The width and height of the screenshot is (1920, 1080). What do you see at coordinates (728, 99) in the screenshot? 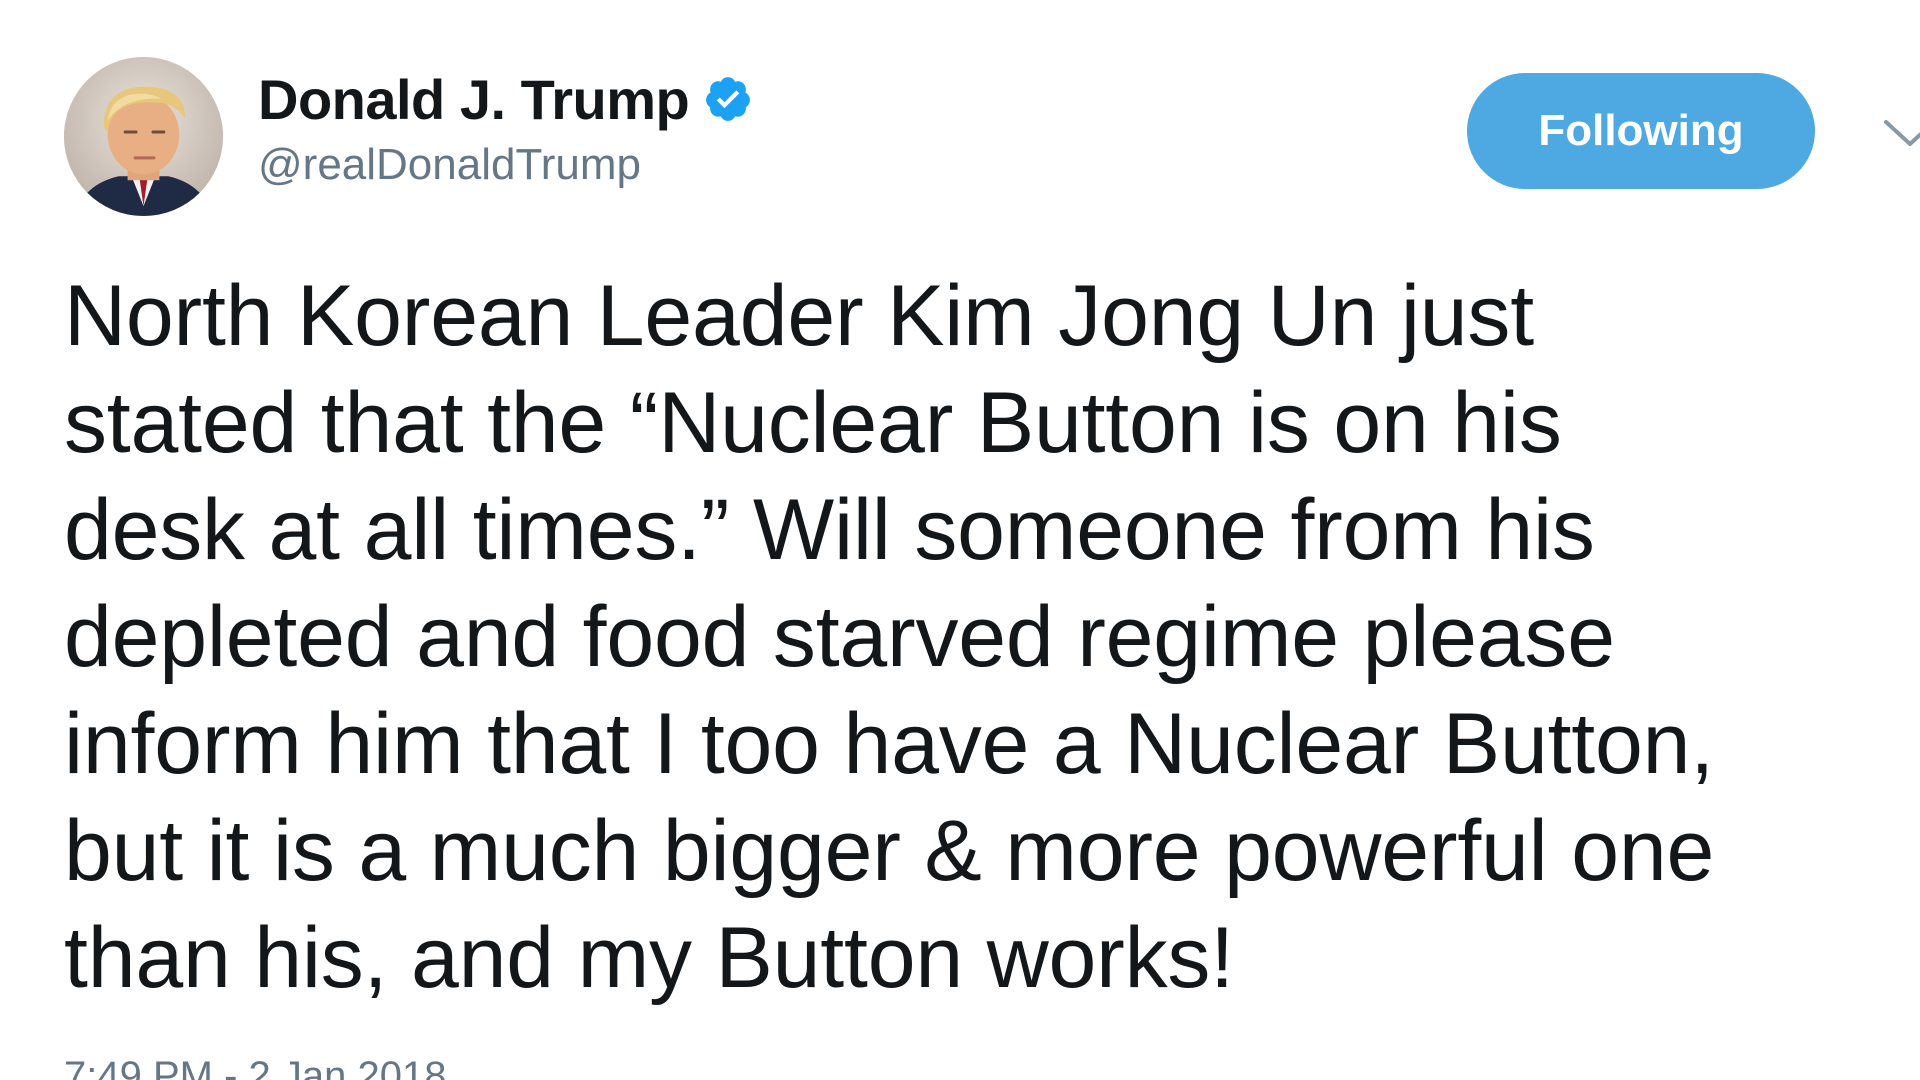
I see `verified-badge-icon` at bounding box center [728, 99].